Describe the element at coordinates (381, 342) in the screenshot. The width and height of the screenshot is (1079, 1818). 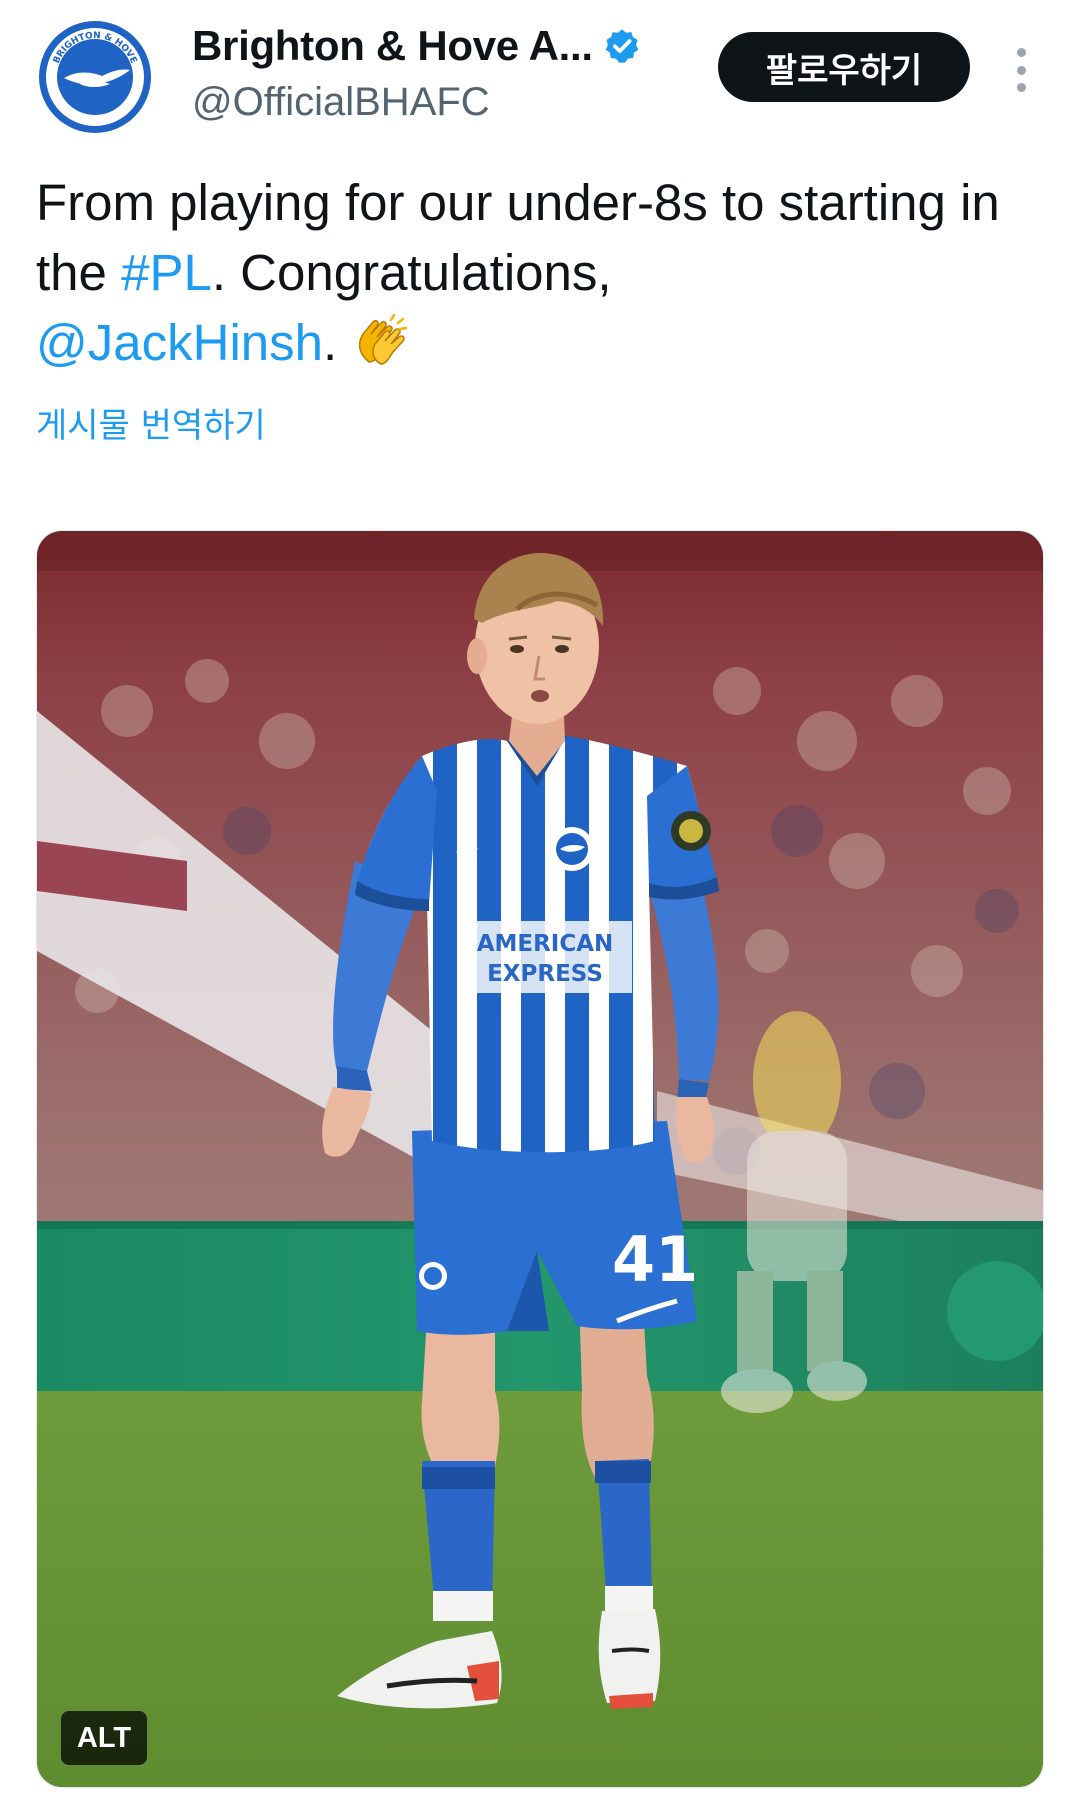
I see `clapping-hands-icon` at that location.